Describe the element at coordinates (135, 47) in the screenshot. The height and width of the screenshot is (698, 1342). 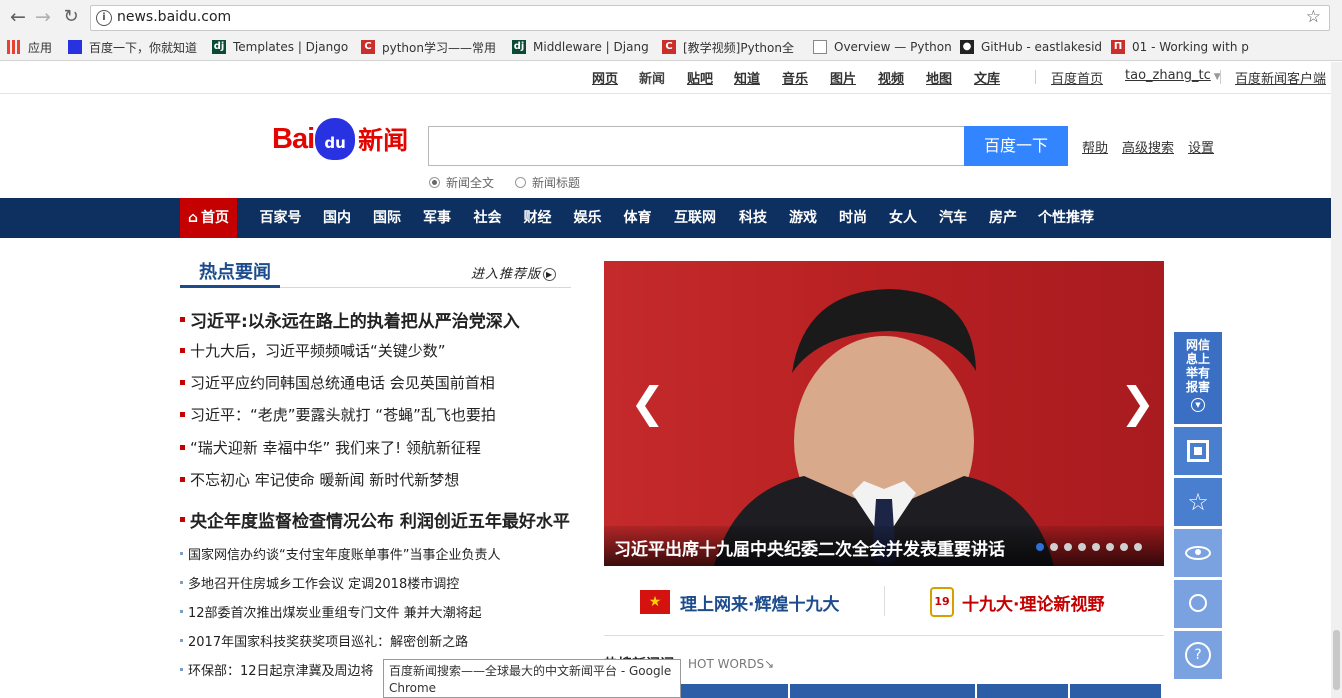
I see `bookmark-item: 百度一下，你就知道` at that location.